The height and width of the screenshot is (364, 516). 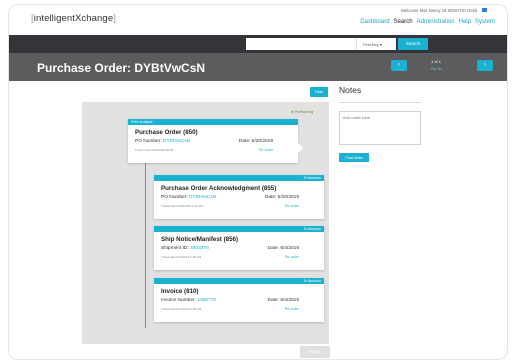 I want to click on nav-dashboard: Dashboard, so click(x=374, y=22).